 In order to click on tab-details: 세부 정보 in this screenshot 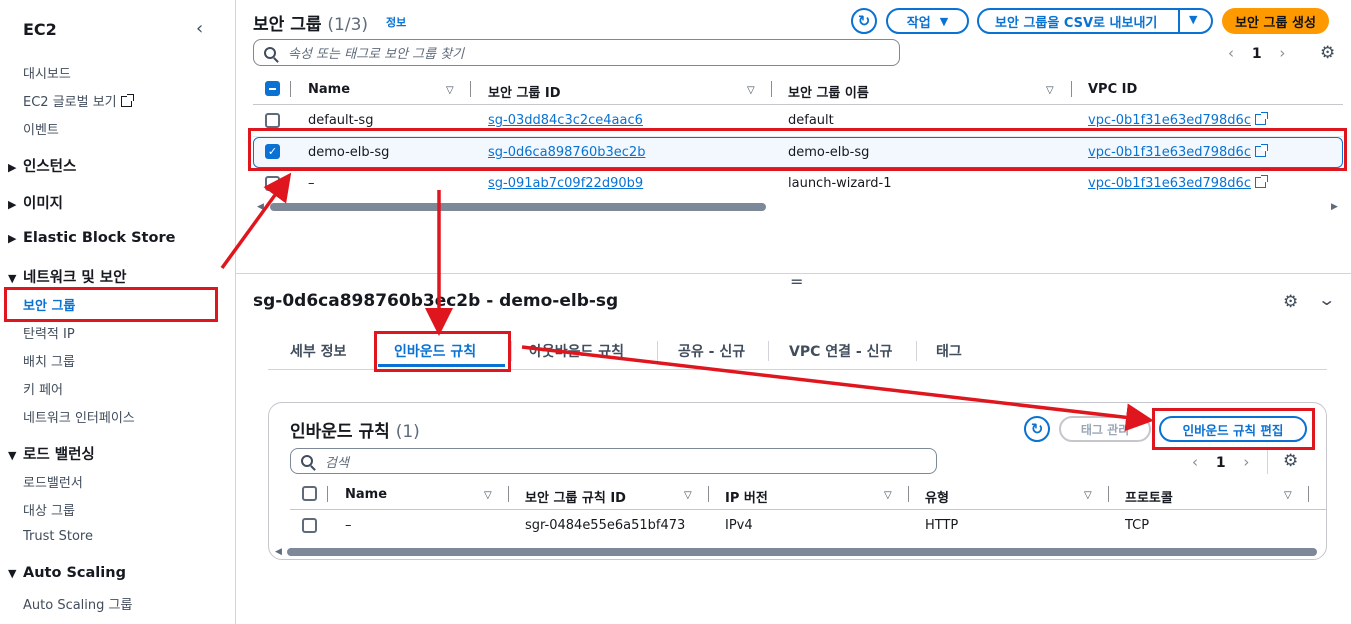, I will do `click(318, 351)`.